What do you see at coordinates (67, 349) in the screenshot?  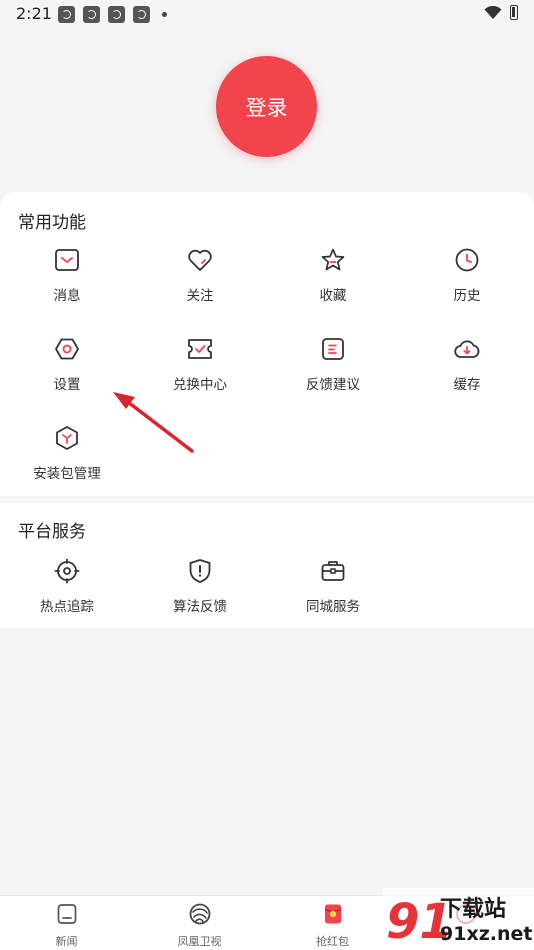 I see `settings-icon` at bounding box center [67, 349].